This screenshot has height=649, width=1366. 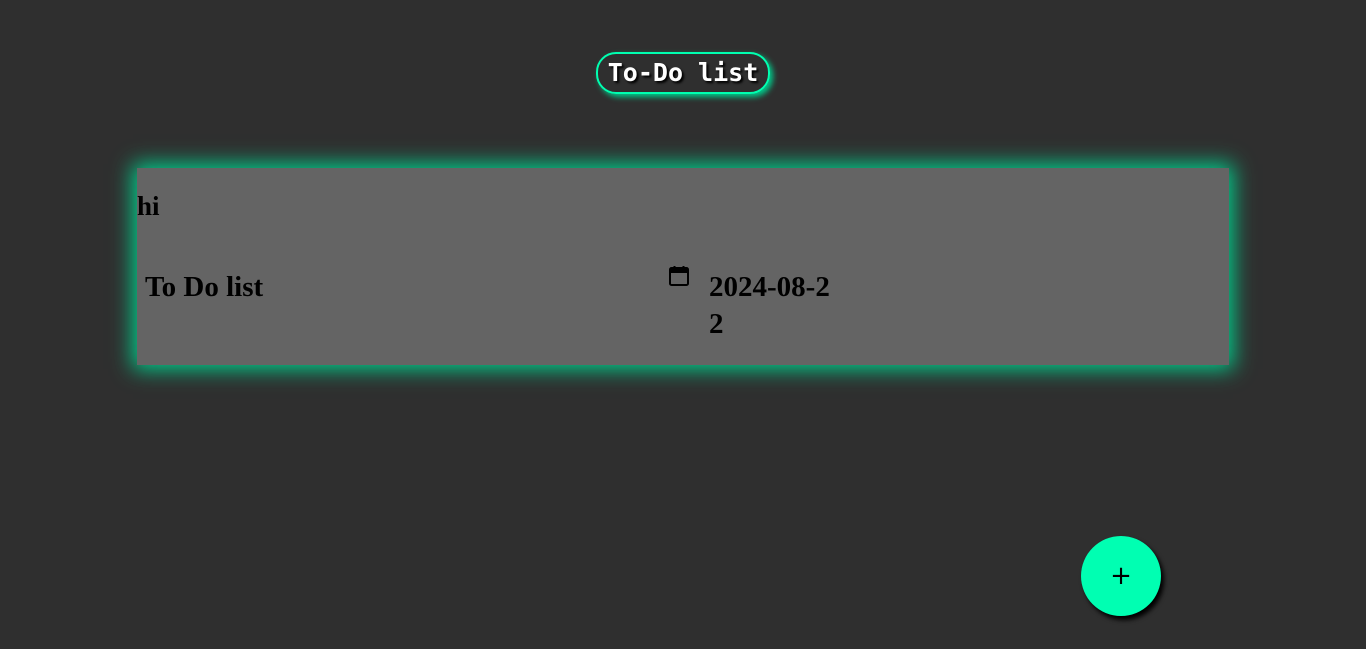 What do you see at coordinates (148, 206) in the screenshot?
I see `todo-heading: hi` at bounding box center [148, 206].